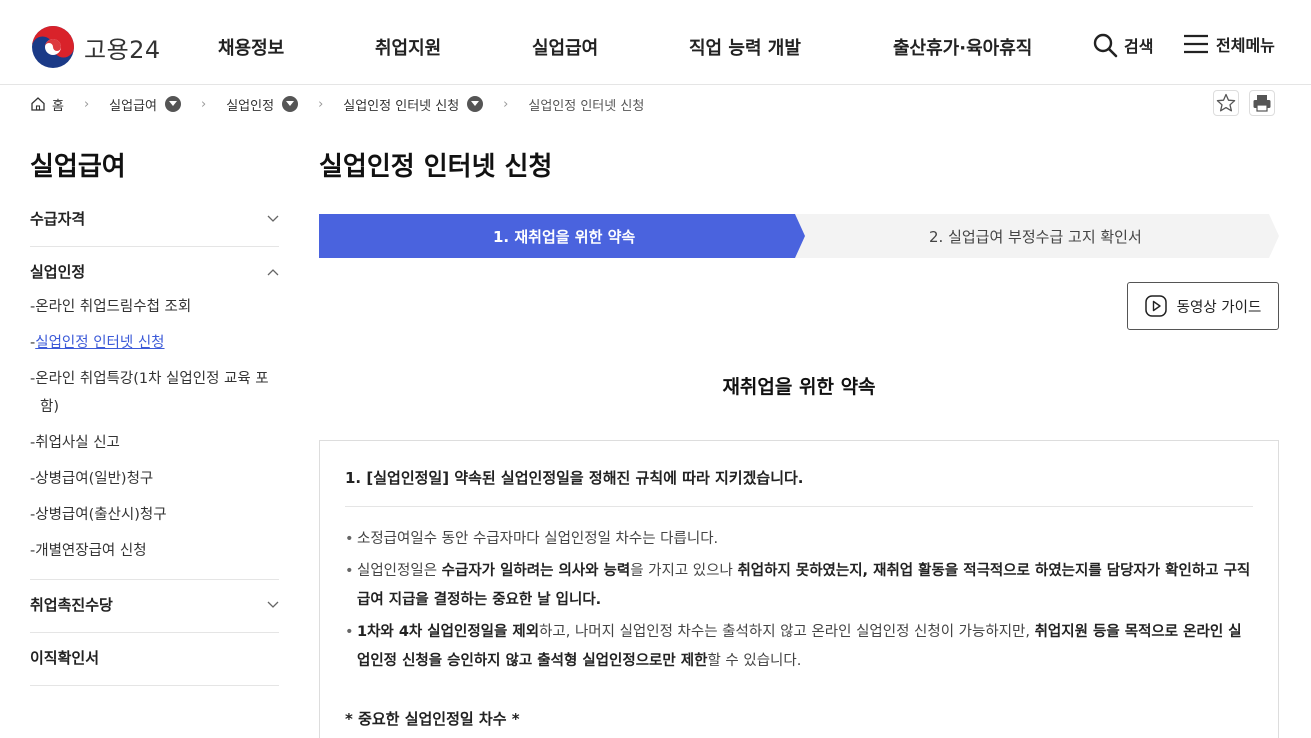 This screenshot has height=738, width=1311. Describe the element at coordinates (122, 49) in the screenshot. I see `logo-text: 고용24` at that location.